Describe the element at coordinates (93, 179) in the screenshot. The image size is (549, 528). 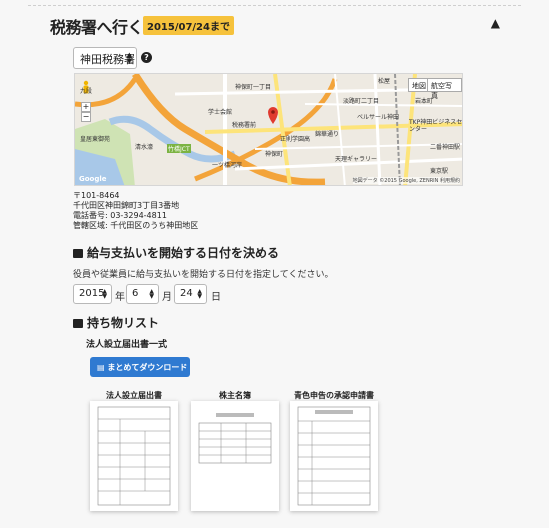
I see `google-logo: Google` at that location.